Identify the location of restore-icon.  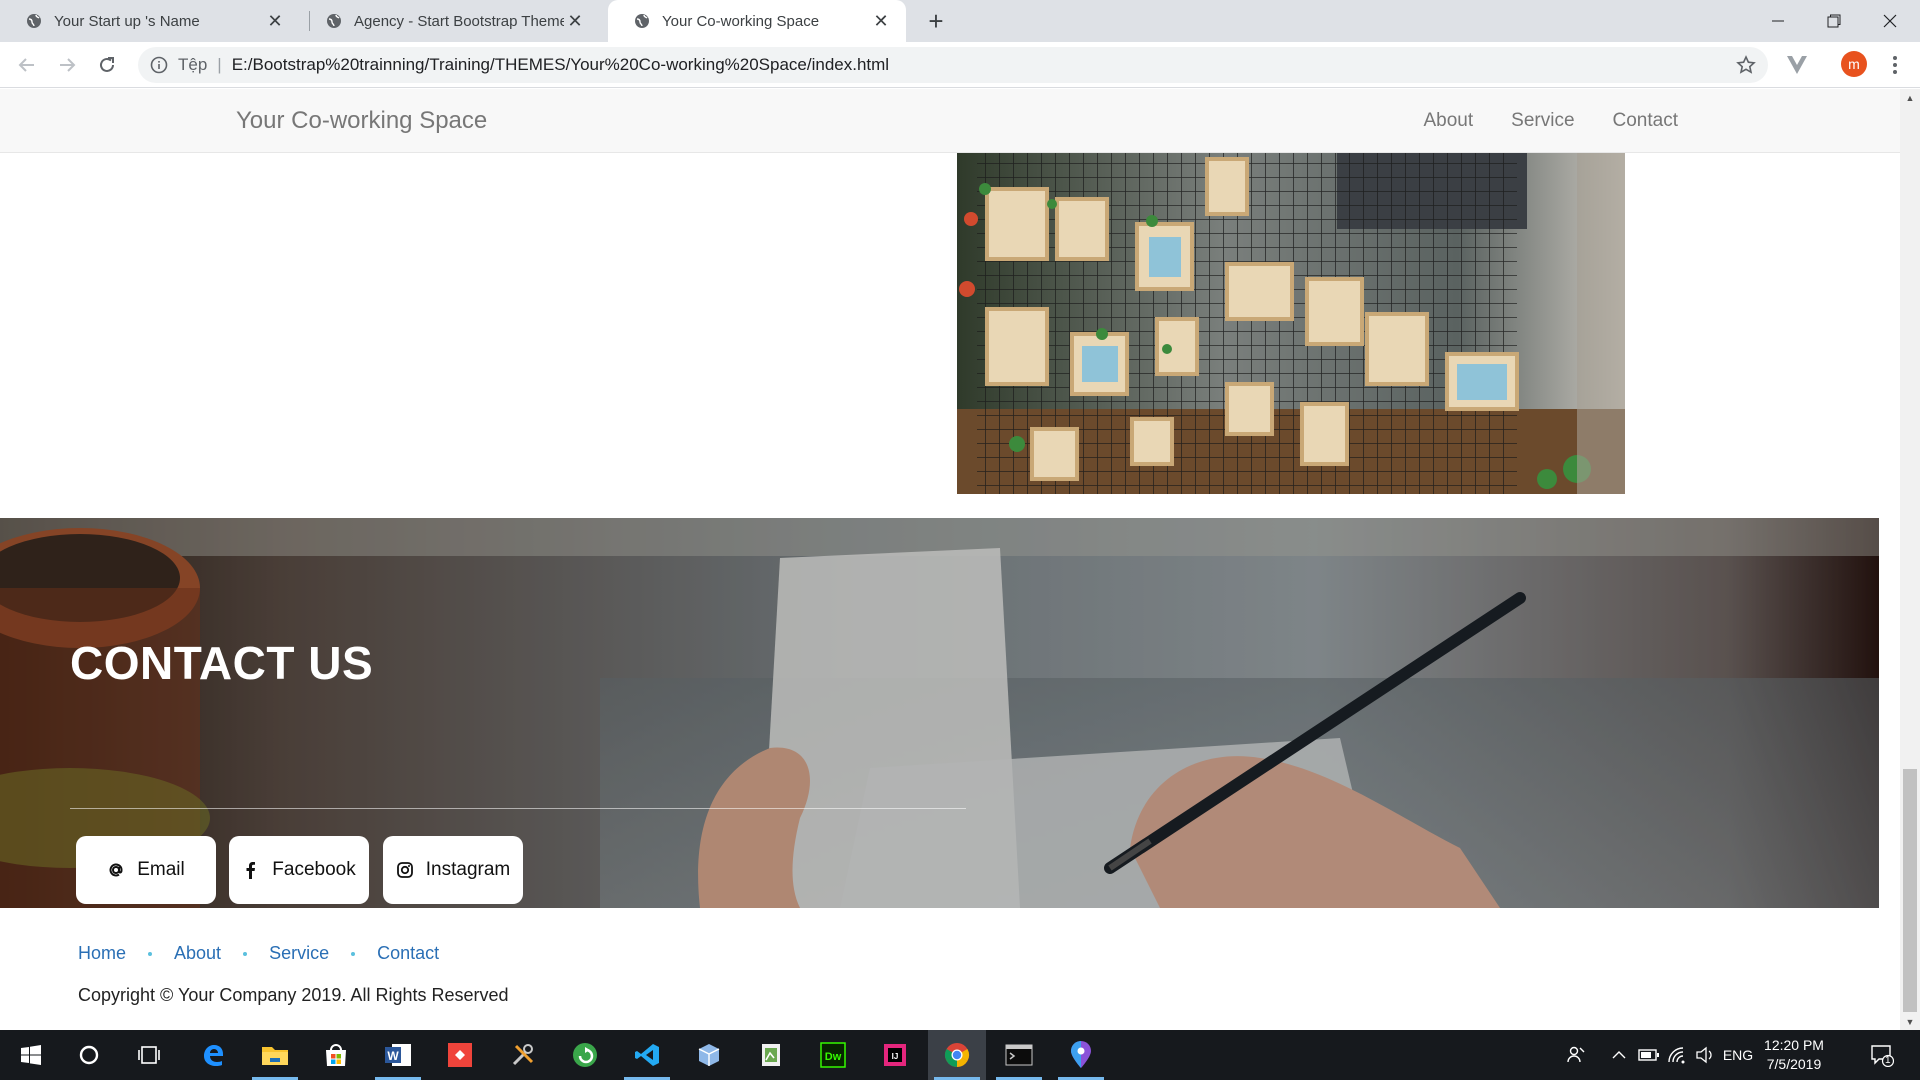
(1834, 21).